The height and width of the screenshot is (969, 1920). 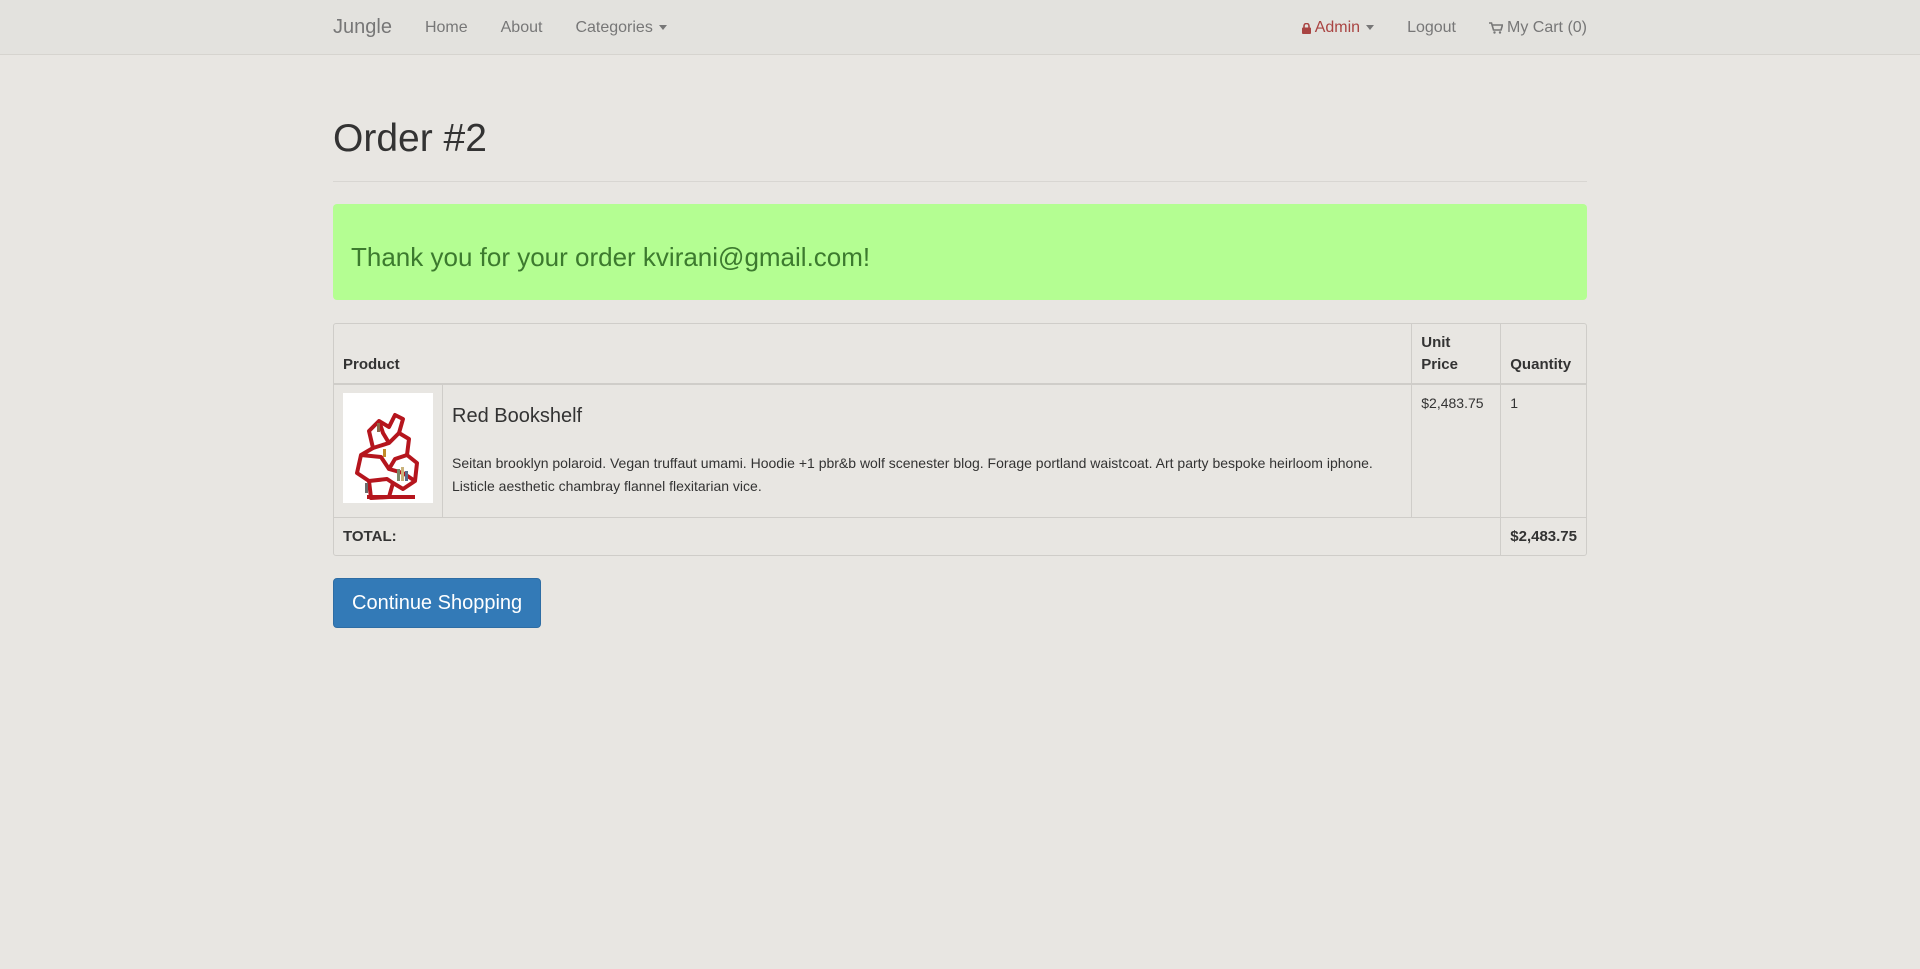 What do you see at coordinates (437, 603) in the screenshot?
I see `continue-shopping-button: Continue Shopping` at bounding box center [437, 603].